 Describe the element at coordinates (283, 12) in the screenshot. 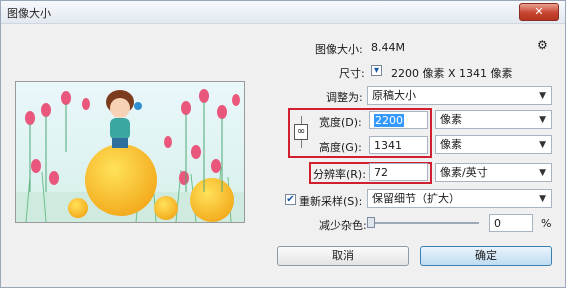

I see `title-bar: 图像大小 ✕` at that location.